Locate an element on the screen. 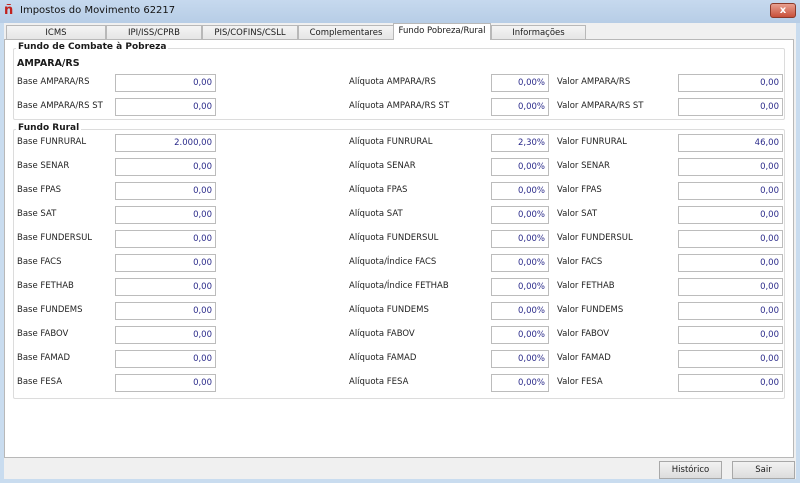 Image resolution: width=800 pixels, height=483 pixels. aliquota-label: Alíquota FPAS is located at coordinates (378, 190).